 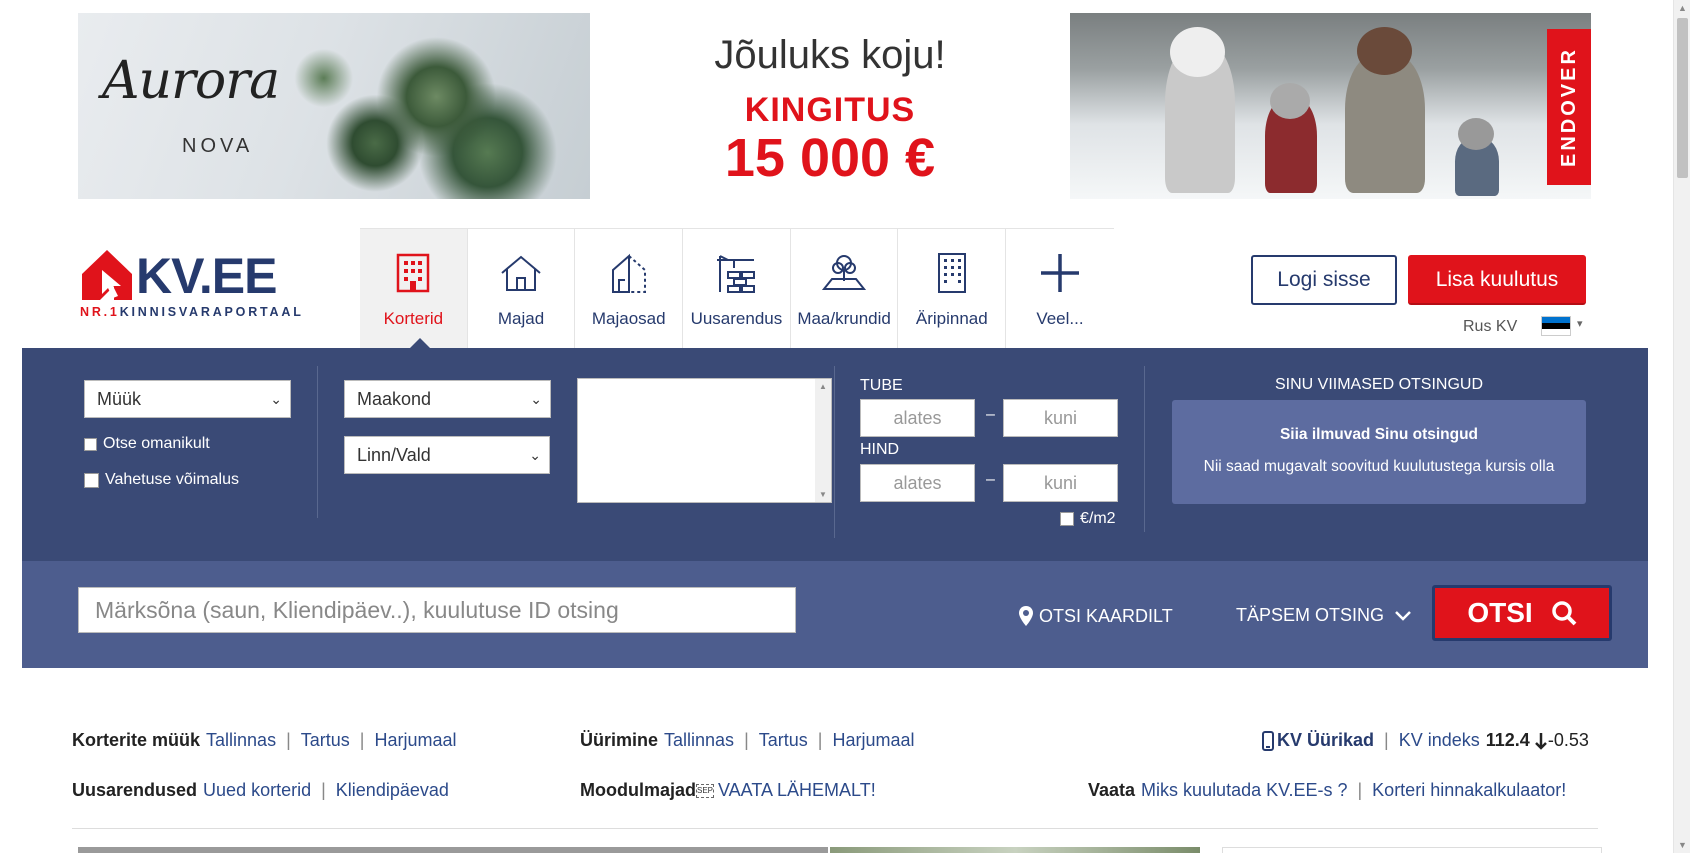 I want to click on house-icon, so click(x=521, y=273).